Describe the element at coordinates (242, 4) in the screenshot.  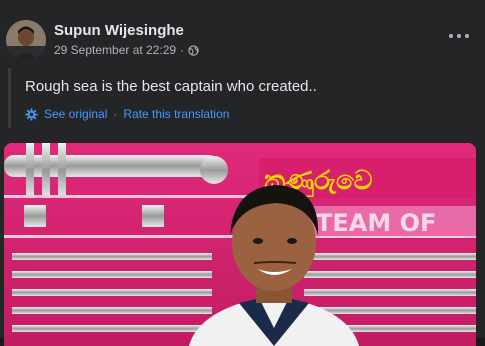
I see `top-bar` at that location.